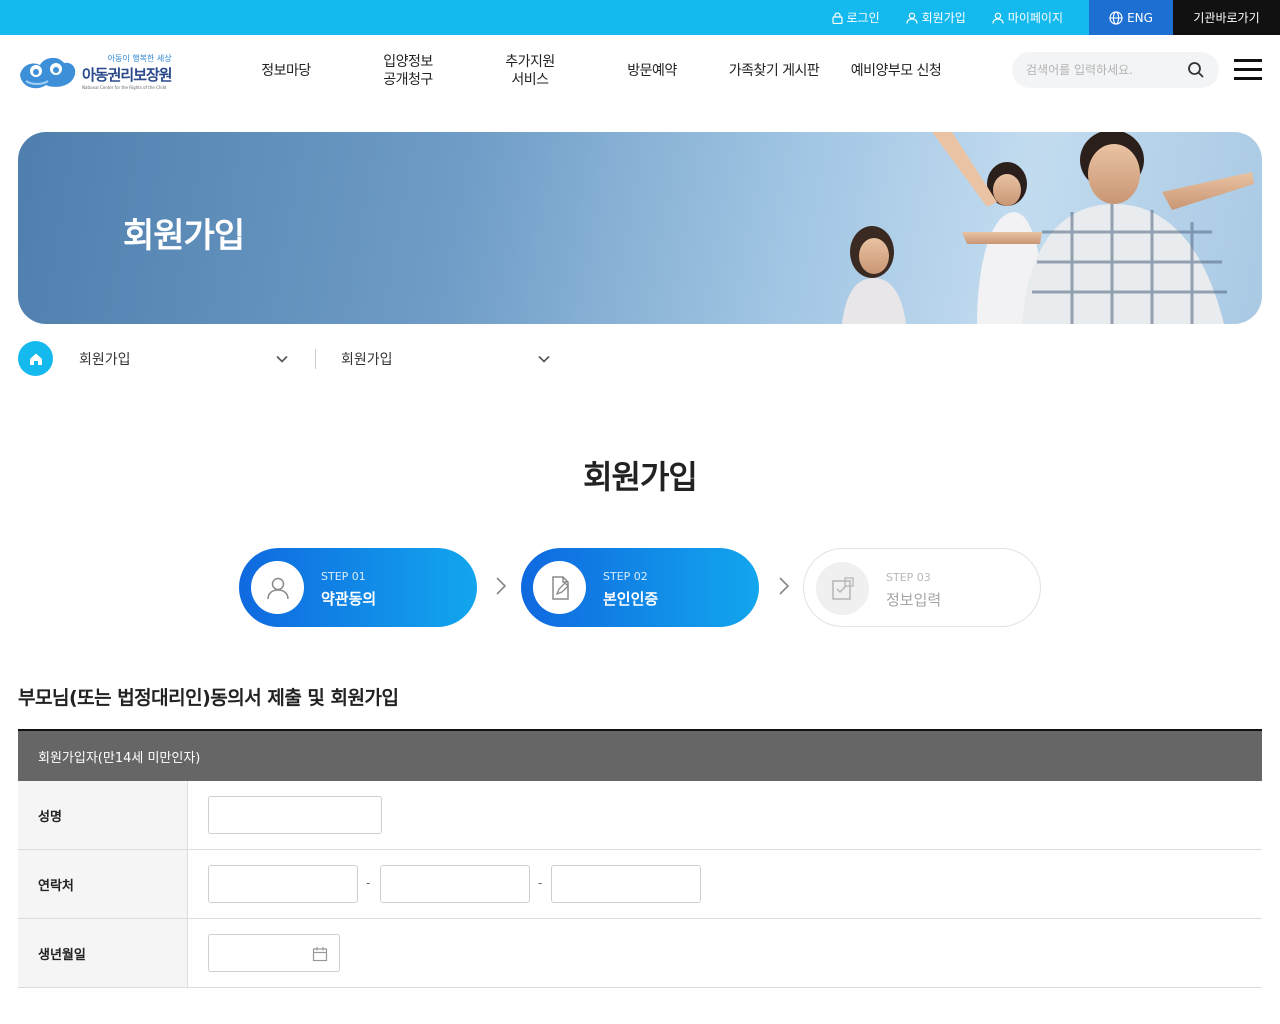 This screenshot has width=1280, height=1024. I want to click on breadcrumb-level1-select: 회원가입, so click(184, 359).